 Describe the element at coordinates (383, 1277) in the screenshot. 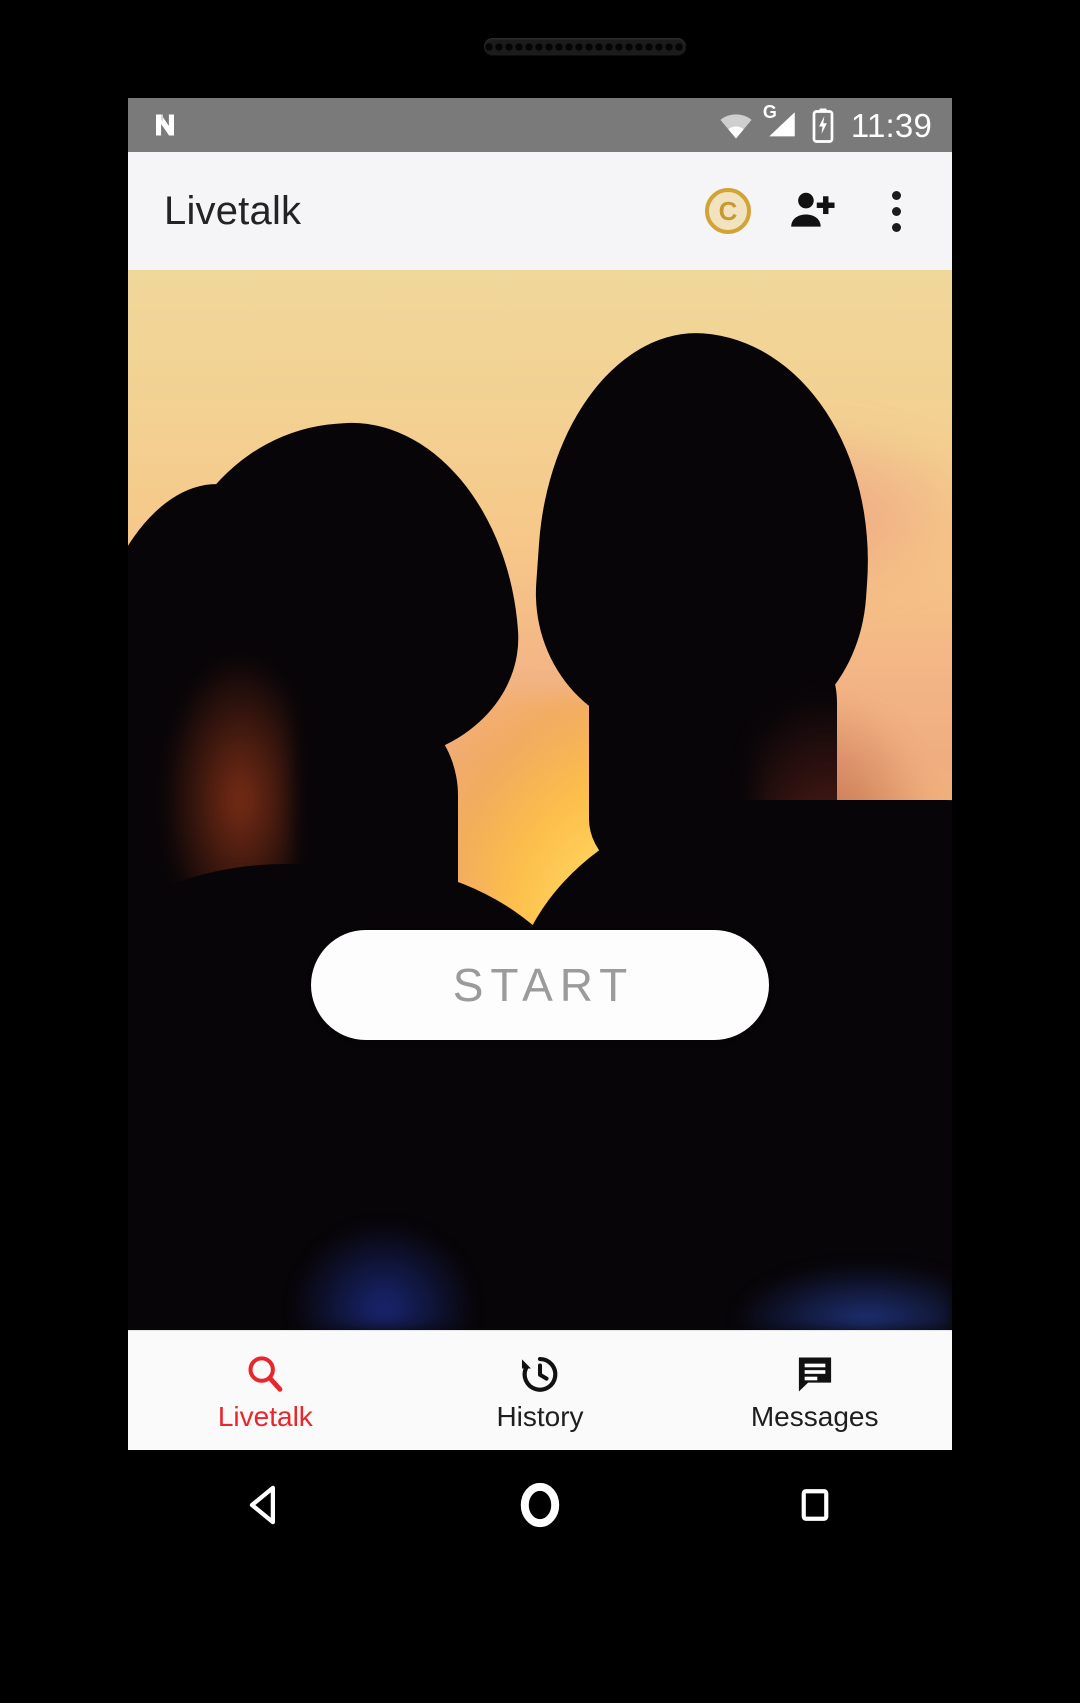

I see `blue-fabric-highlight` at that location.